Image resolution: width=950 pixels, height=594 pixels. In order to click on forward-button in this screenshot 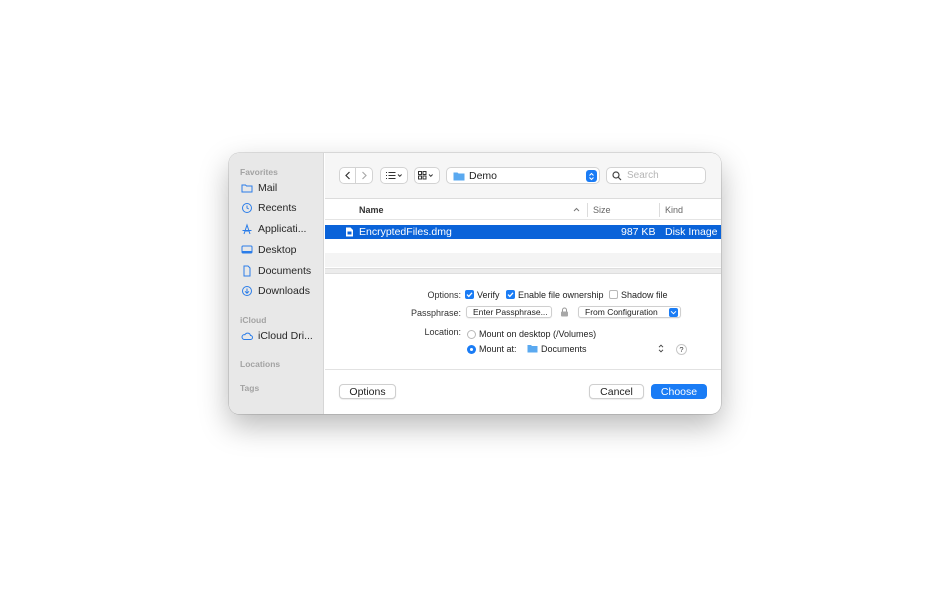, I will do `click(364, 175)`.